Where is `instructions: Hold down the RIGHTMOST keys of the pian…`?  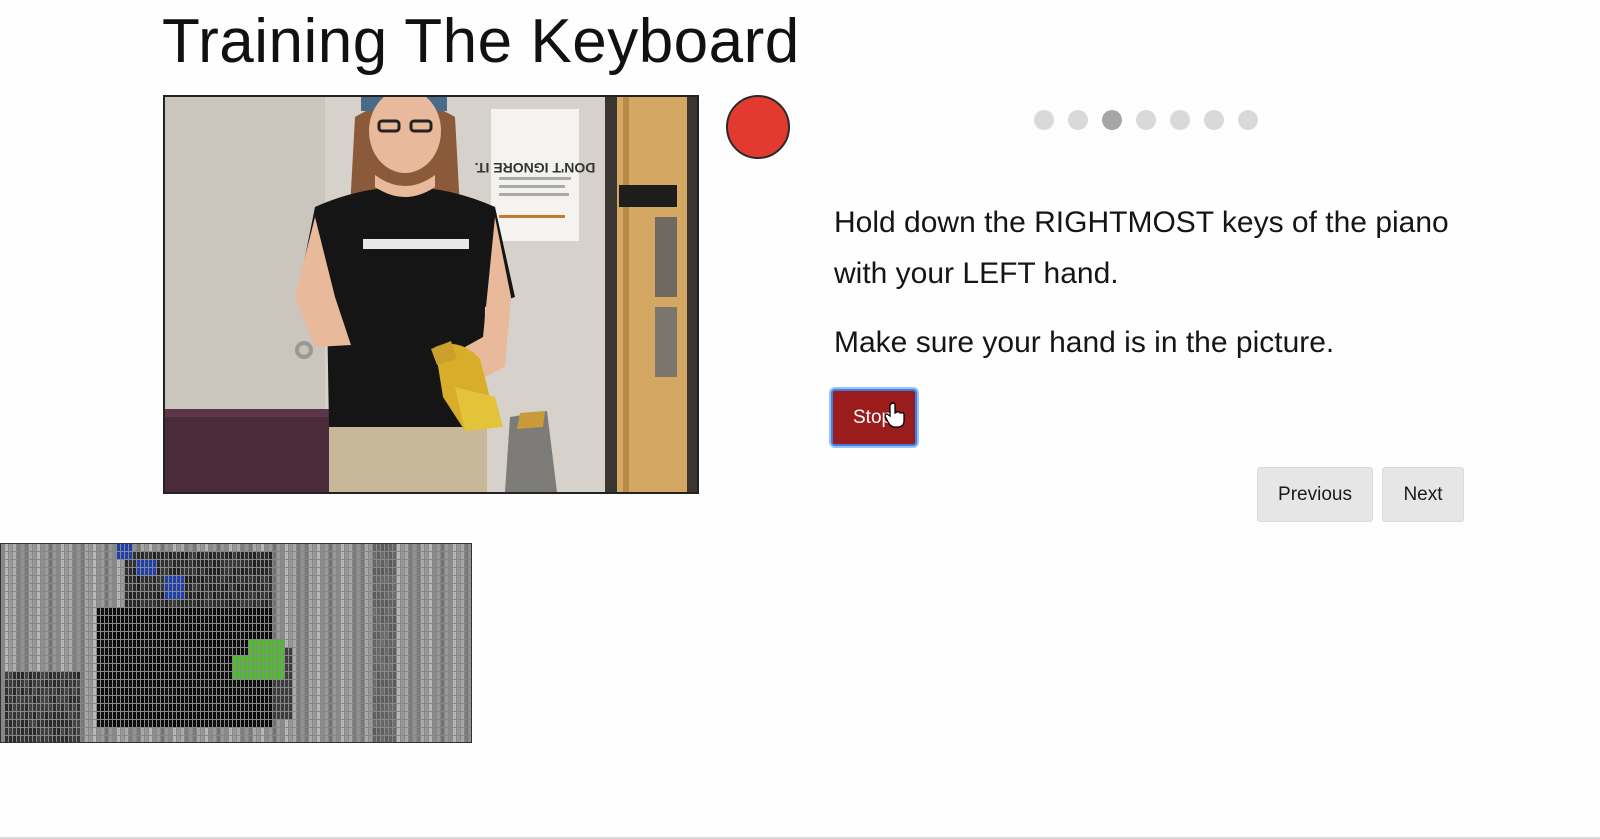 instructions: Hold down the RIGHTMOST keys of the pian… is located at coordinates (1144, 291).